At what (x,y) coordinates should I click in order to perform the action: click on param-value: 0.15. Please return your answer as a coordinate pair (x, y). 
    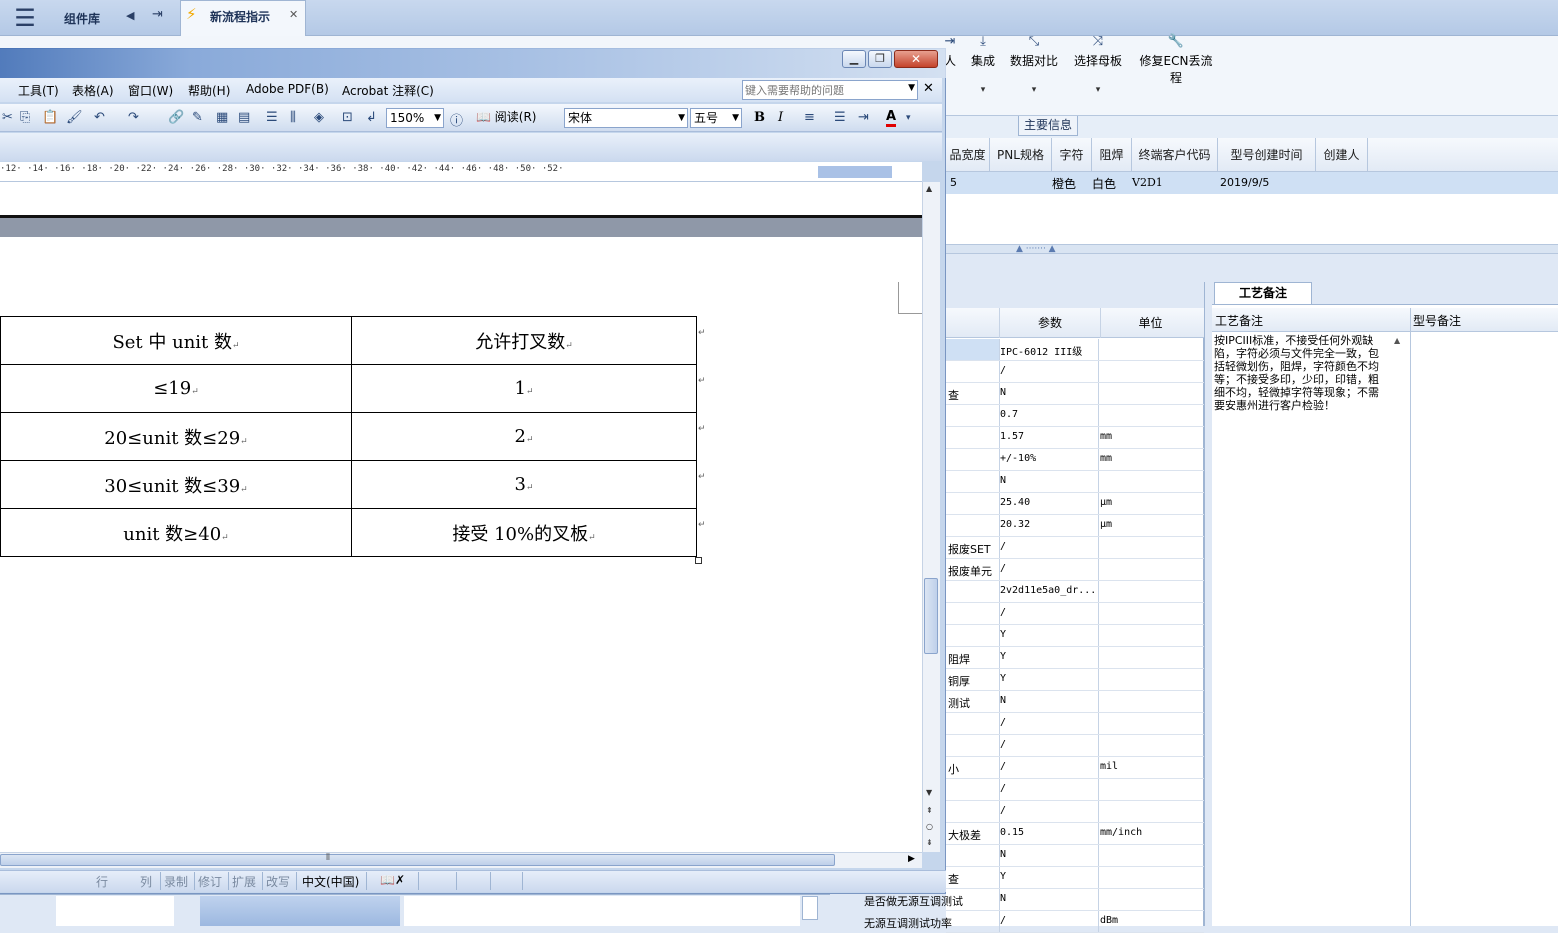
    Looking at the image, I should click on (1012, 832).